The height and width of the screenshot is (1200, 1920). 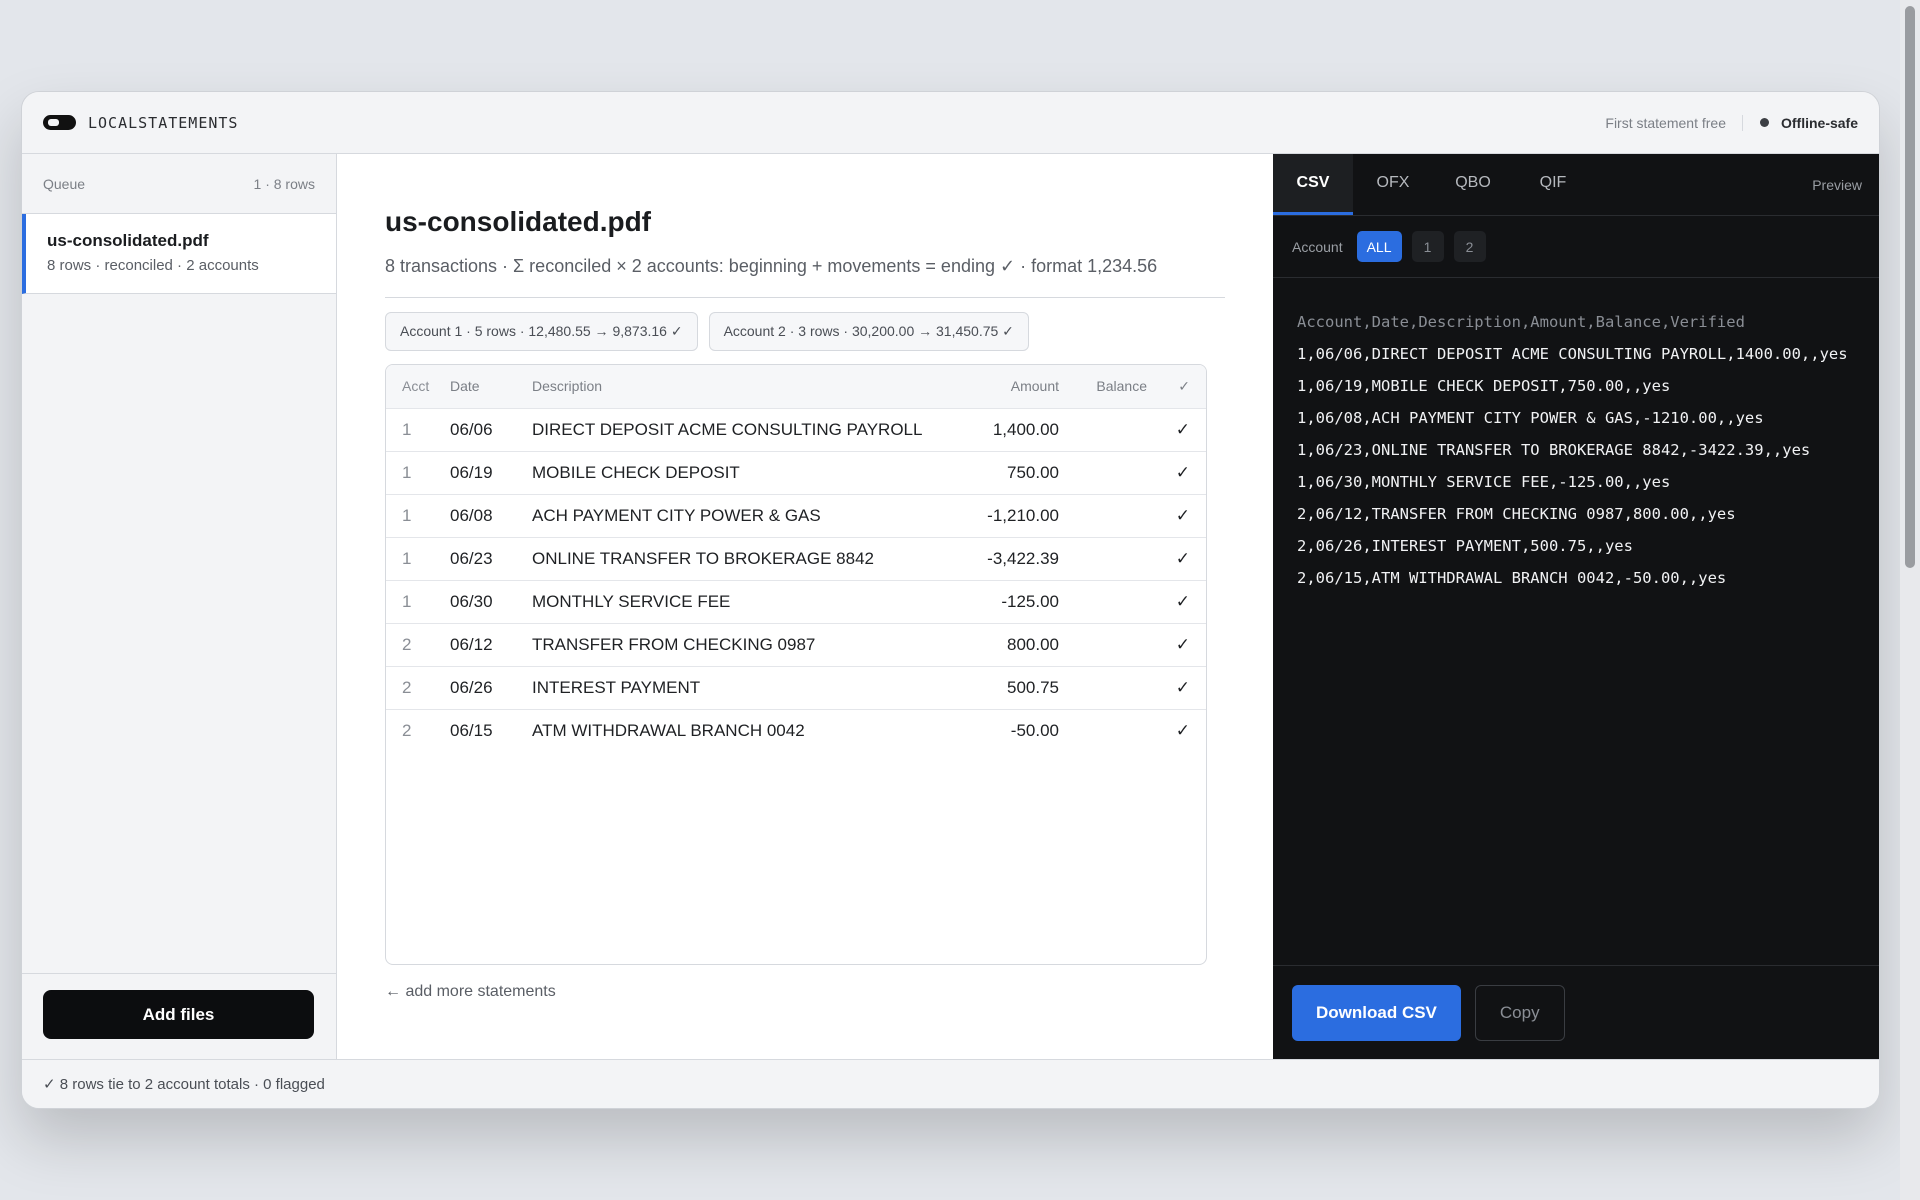 I want to click on queue-item-meta: 8 rows · reconciled · 2 accounts, so click(x=153, y=265).